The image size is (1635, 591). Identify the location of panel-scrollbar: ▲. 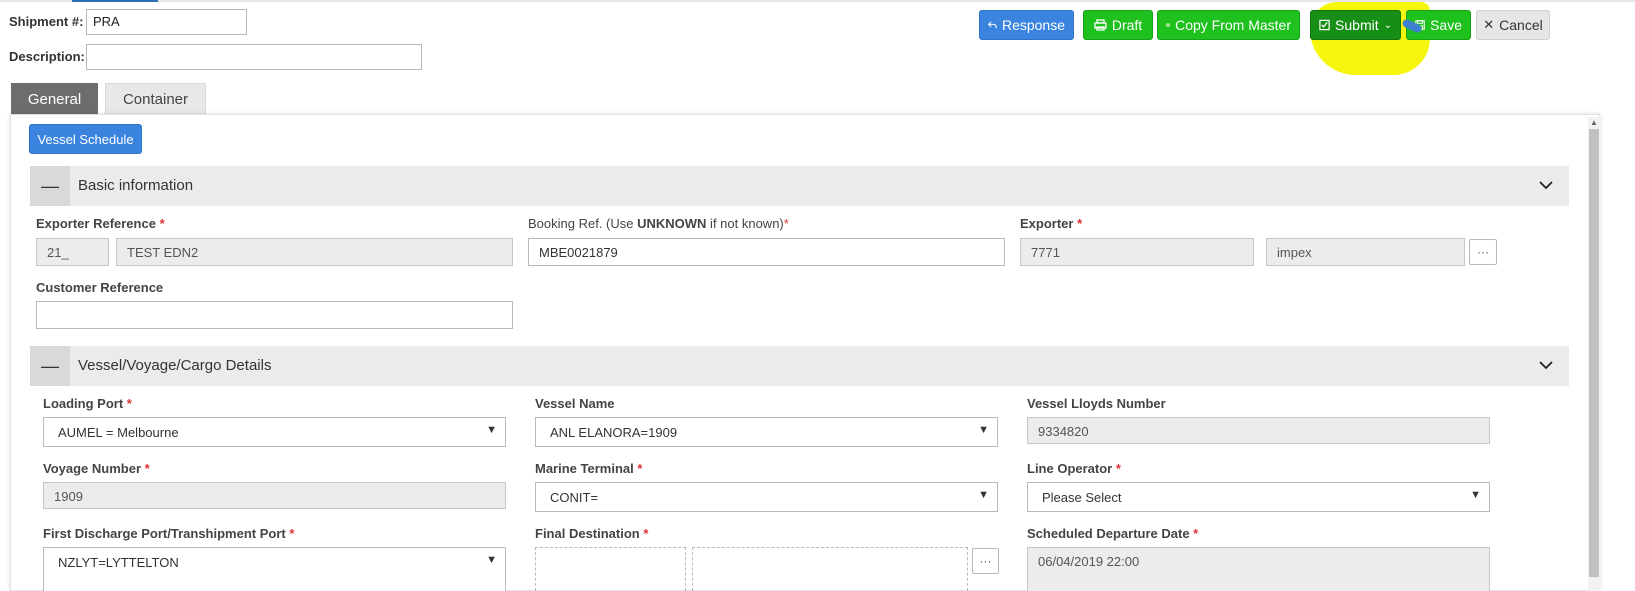
(1594, 354).